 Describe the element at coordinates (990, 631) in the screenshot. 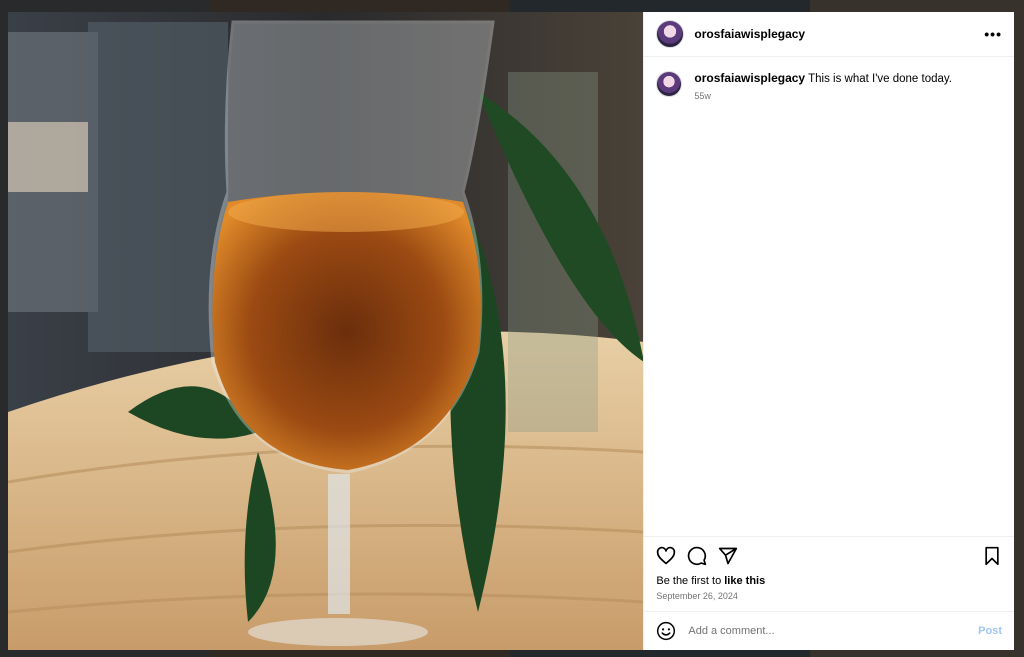

I see `post-button: Post` at that location.